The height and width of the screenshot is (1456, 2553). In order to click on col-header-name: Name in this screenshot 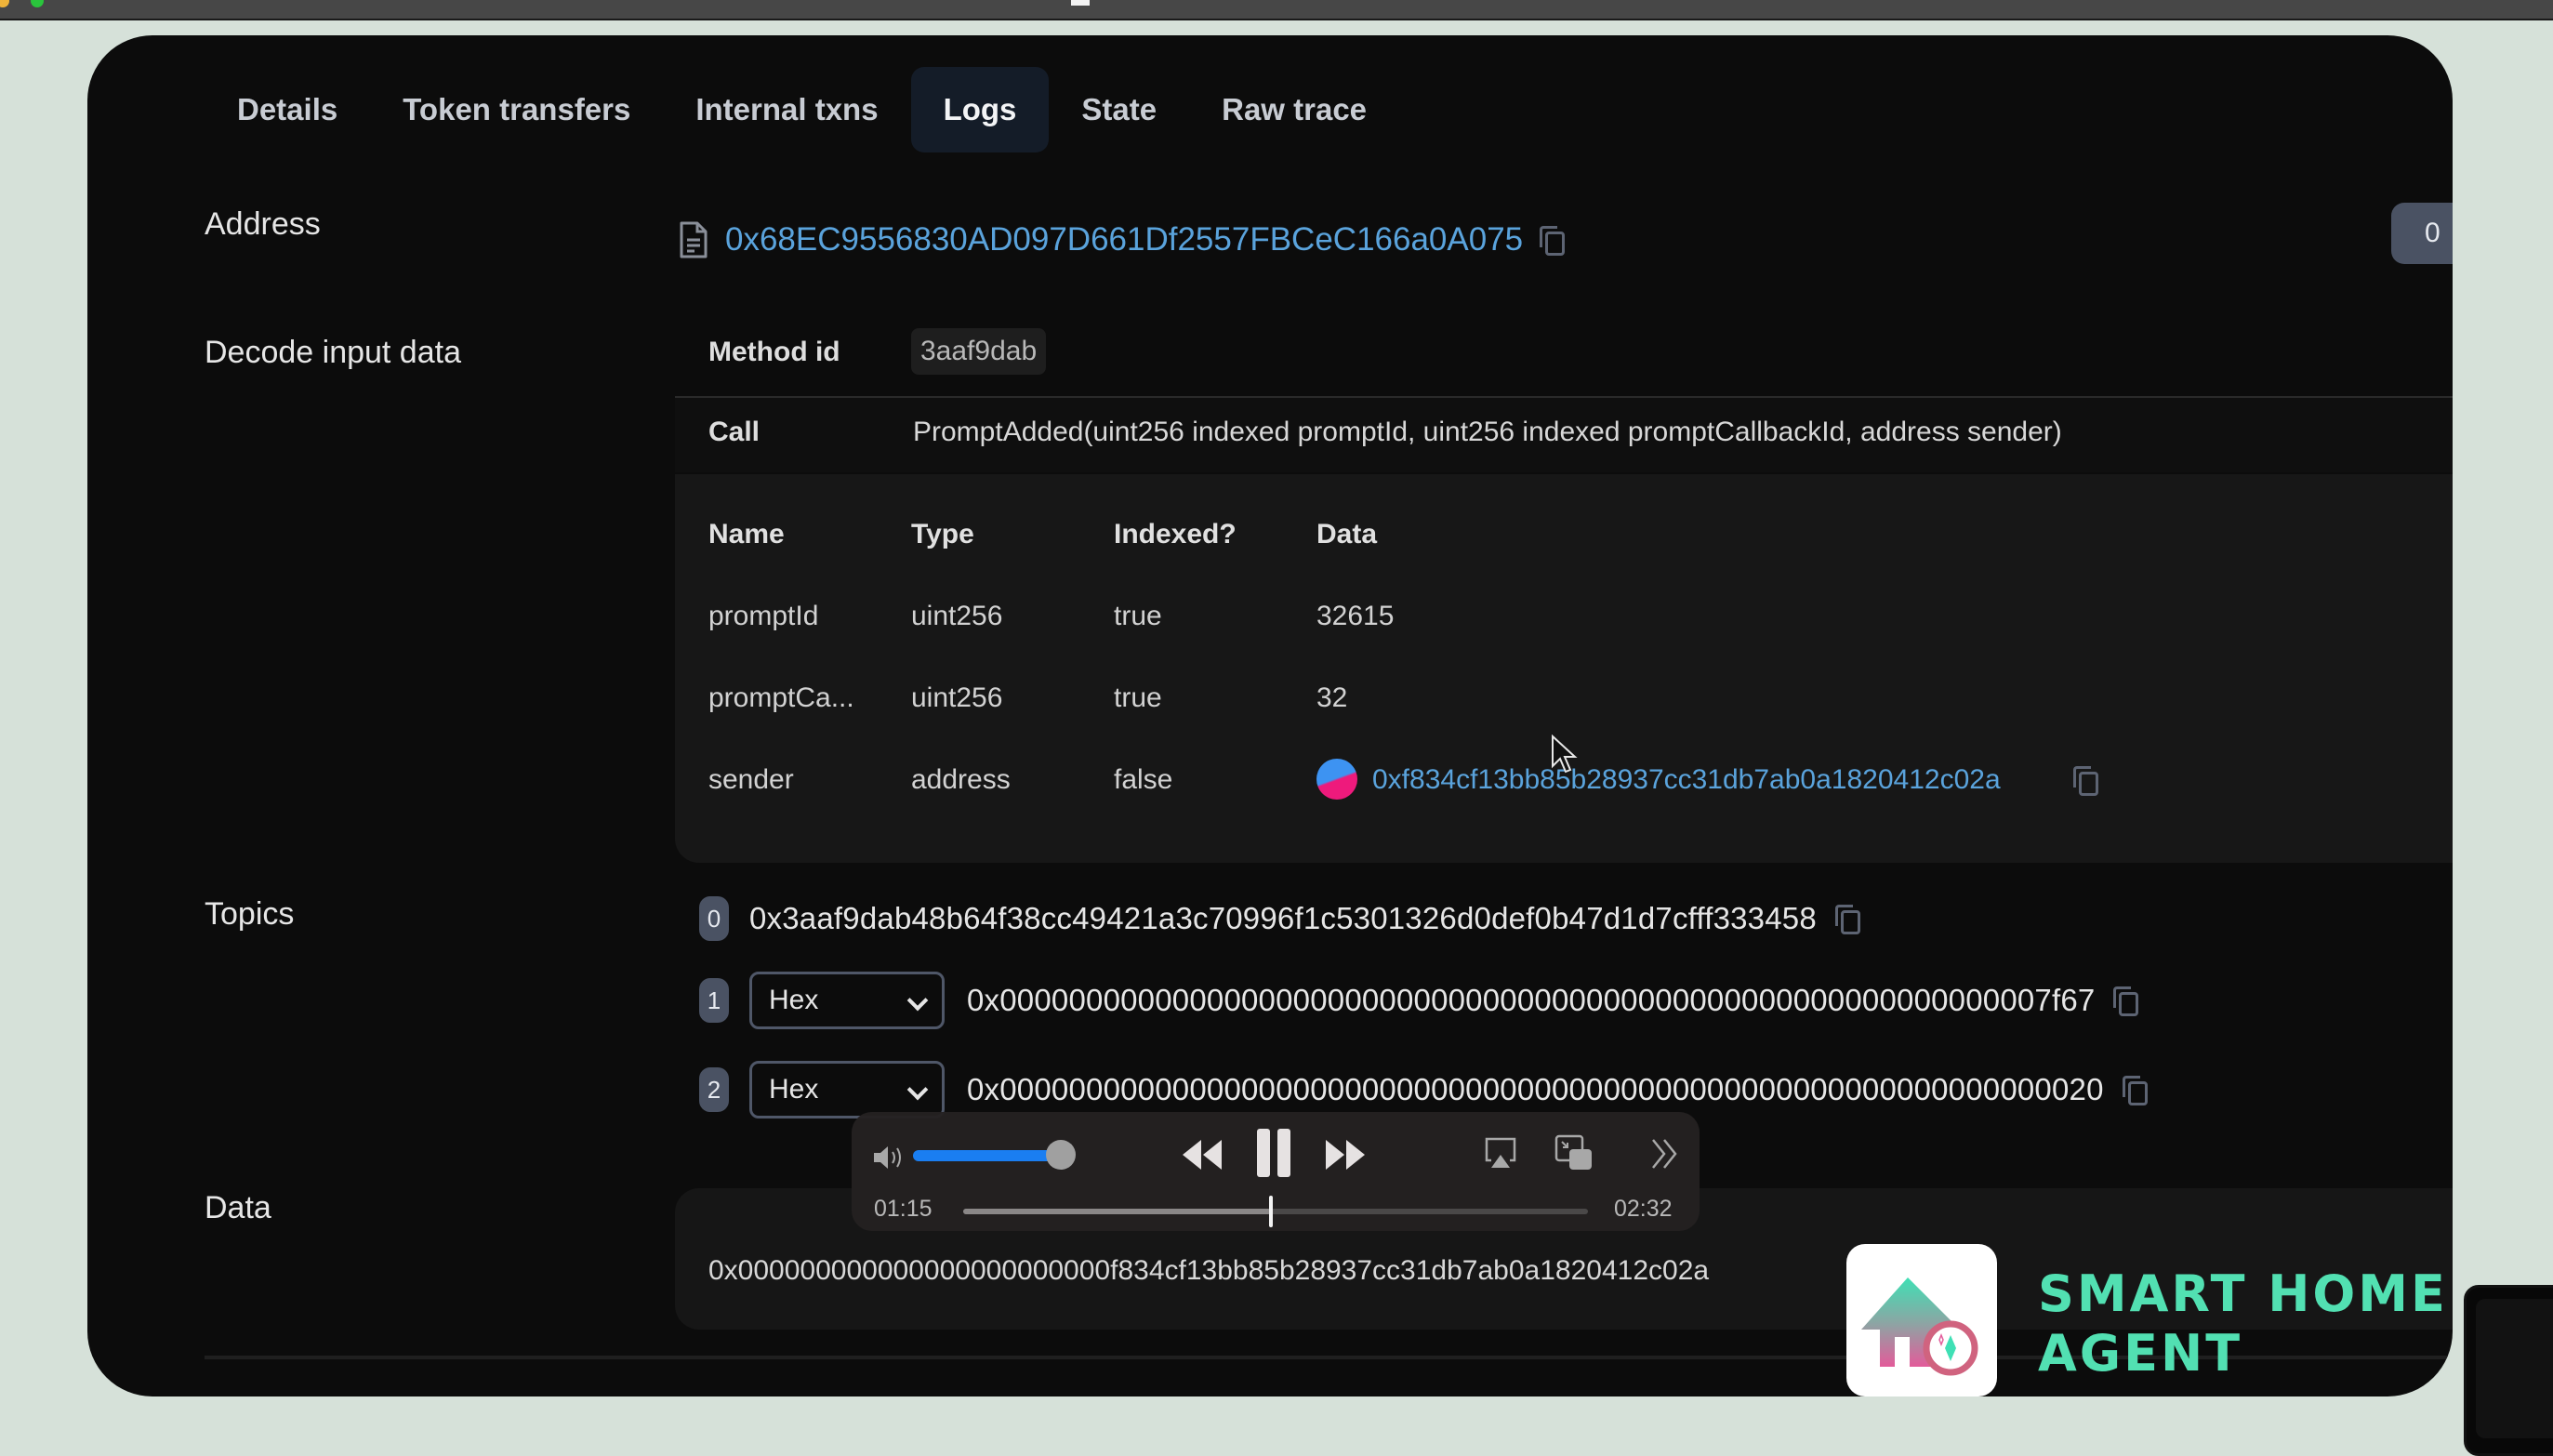, I will do `click(746, 534)`.